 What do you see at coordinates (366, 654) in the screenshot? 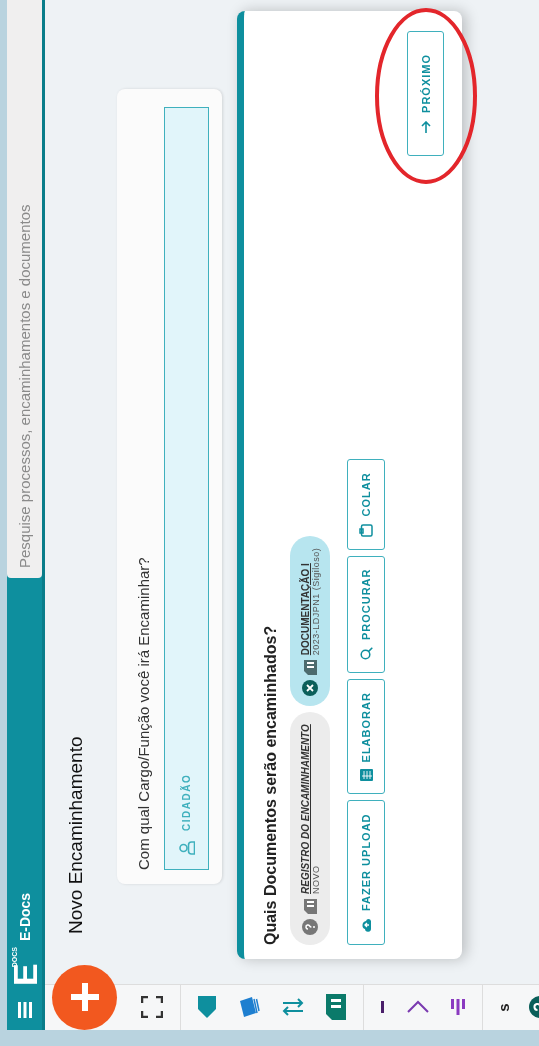
I see `search-icon` at bounding box center [366, 654].